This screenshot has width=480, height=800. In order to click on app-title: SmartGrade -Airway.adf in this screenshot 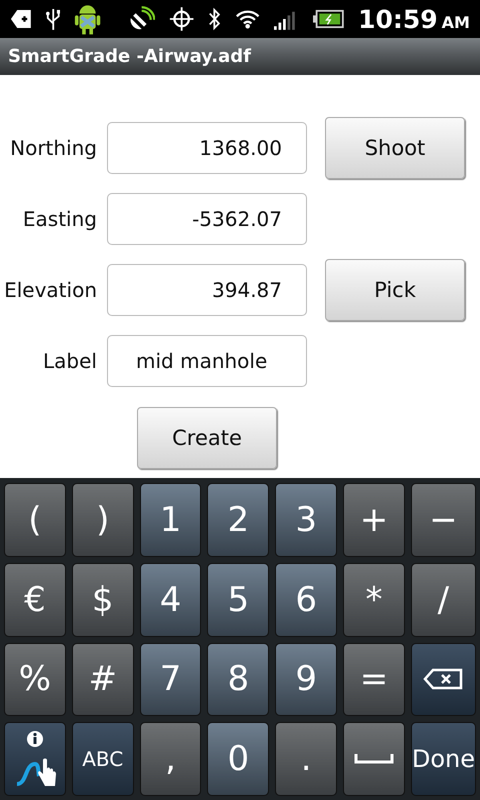, I will do `click(129, 56)`.